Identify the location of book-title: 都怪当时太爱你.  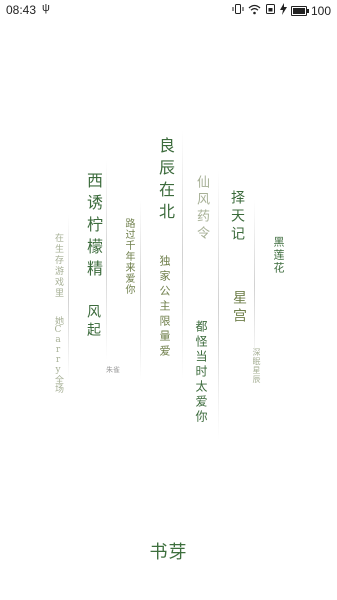
(201, 372).